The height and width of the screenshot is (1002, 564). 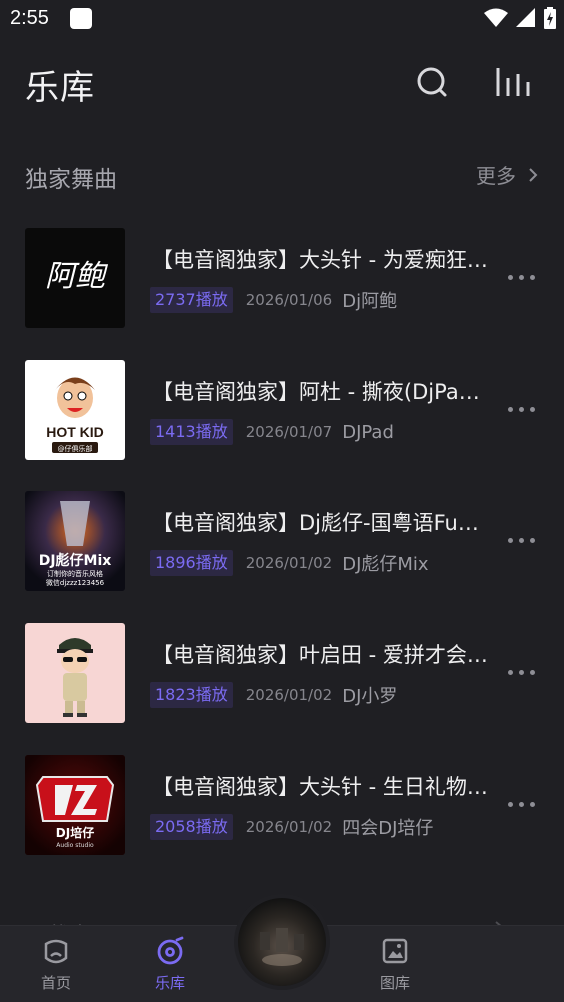 I want to click on play-count-badge: 1896播放, so click(x=191, y=563).